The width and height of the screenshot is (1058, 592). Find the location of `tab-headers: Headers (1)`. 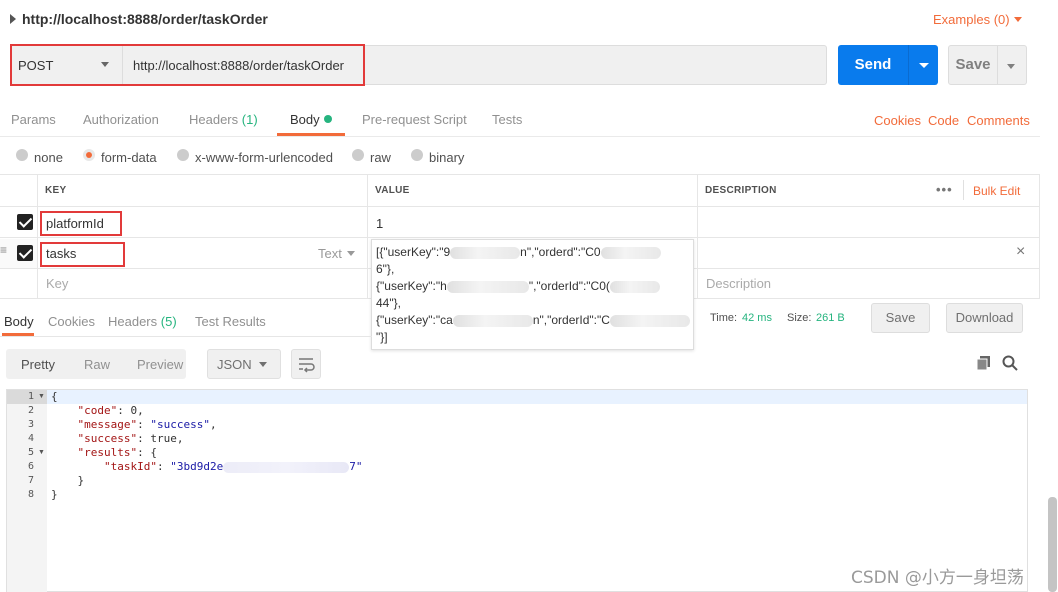

tab-headers: Headers (1) is located at coordinates (223, 119).